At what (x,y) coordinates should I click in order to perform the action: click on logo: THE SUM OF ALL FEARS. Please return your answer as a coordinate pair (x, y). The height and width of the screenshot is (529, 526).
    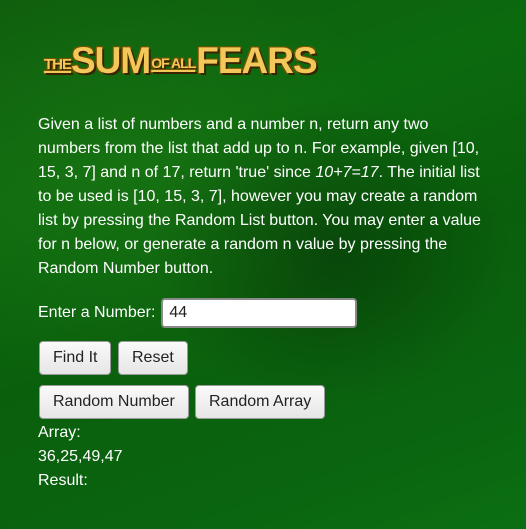
    Looking at the image, I should click on (181, 57).